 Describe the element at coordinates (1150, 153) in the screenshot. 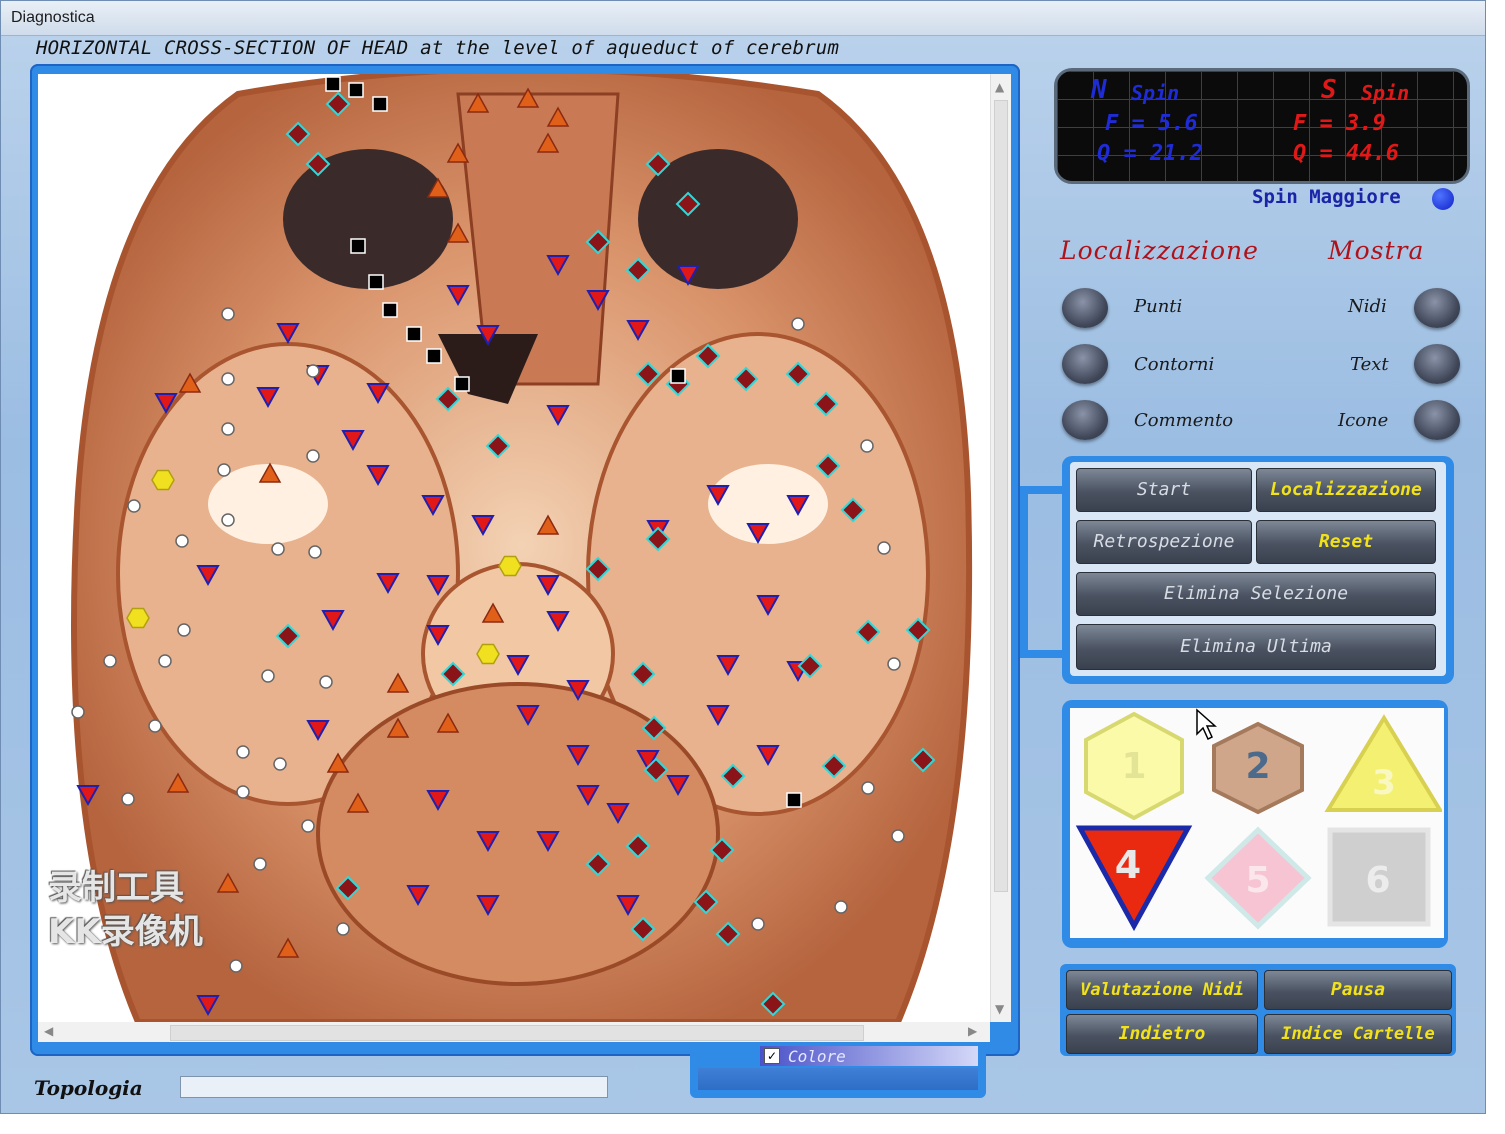

I see `north-q-value: Q = 21.2` at that location.